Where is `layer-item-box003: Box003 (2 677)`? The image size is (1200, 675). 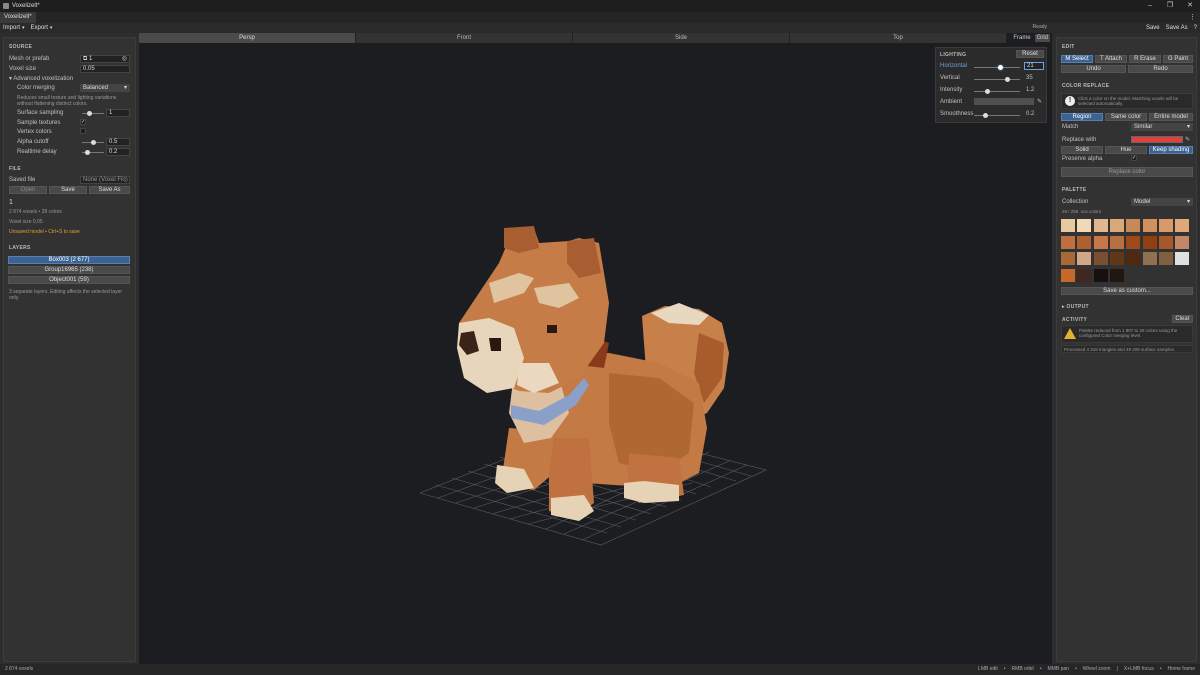
layer-item-box003: Box003 (2 677) is located at coordinates (69, 260).